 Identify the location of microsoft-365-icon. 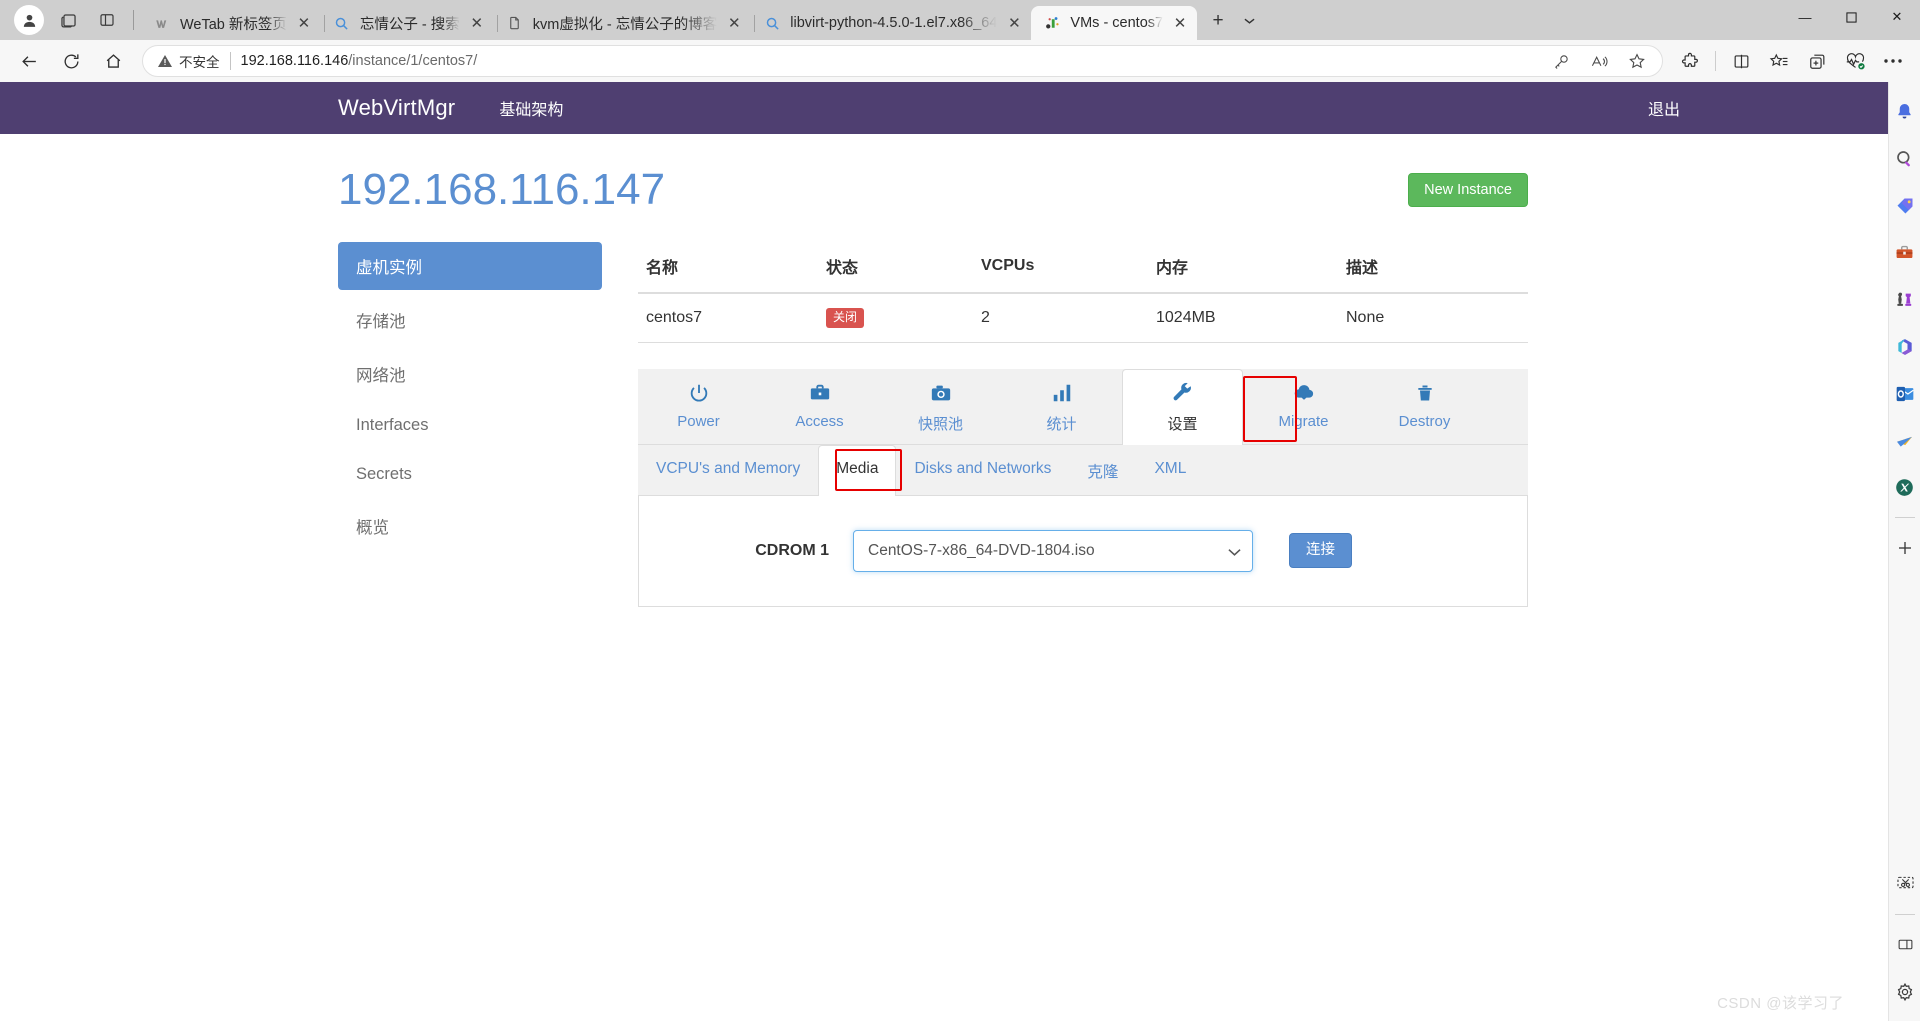
(1904, 346).